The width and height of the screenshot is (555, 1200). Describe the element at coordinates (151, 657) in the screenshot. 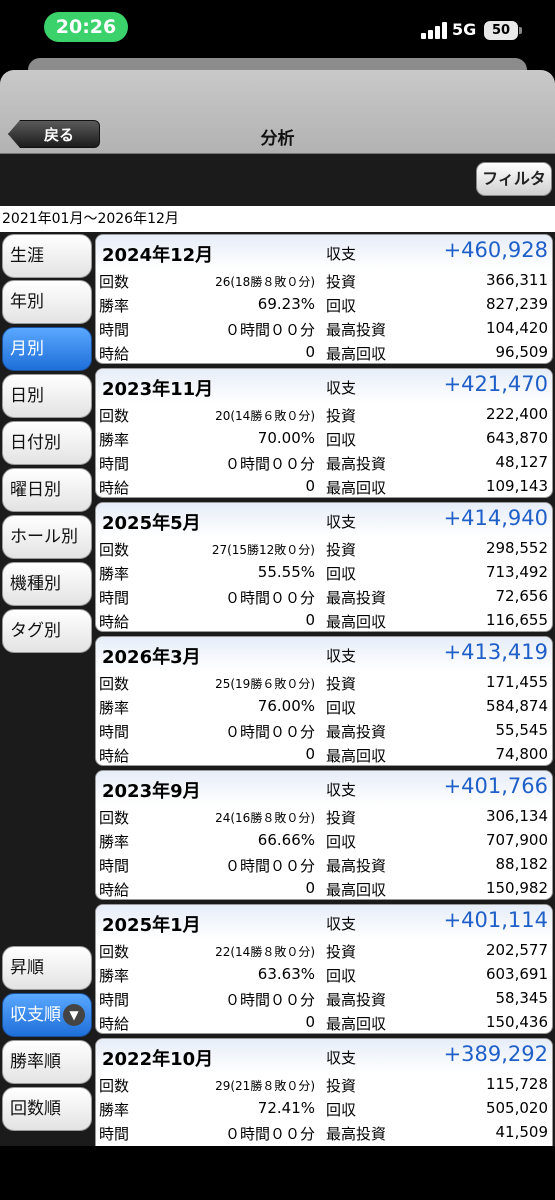

I see `card-month: 2026年3月` at that location.